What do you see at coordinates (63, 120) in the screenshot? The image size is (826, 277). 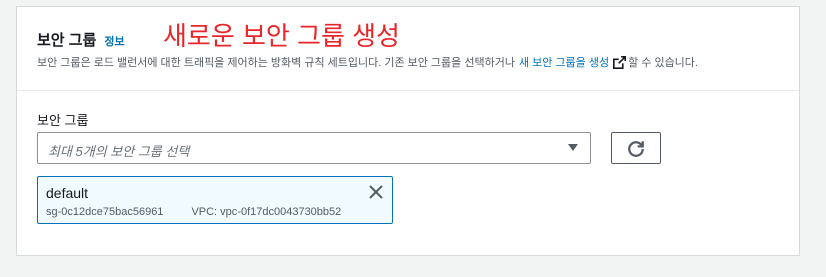 I see `security-group-label: 보안 그룹` at bounding box center [63, 120].